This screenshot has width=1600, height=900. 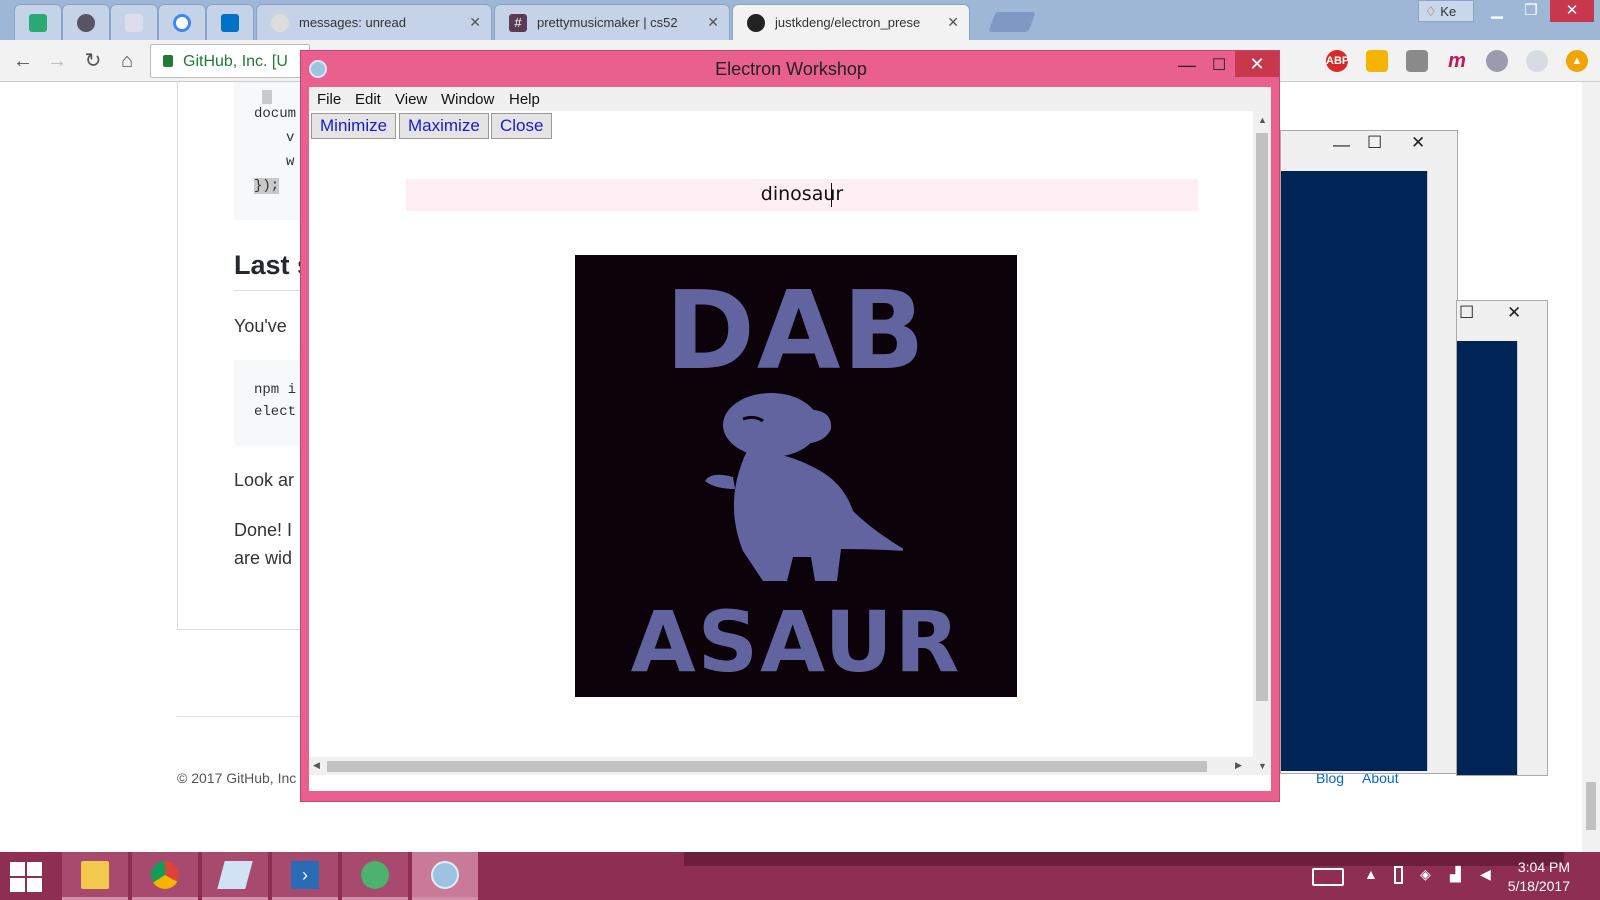 What do you see at coordinates (1219, 68) in the screenshot?
I see `window-maximize-button: ☐` at bounding box center [1219, 68].